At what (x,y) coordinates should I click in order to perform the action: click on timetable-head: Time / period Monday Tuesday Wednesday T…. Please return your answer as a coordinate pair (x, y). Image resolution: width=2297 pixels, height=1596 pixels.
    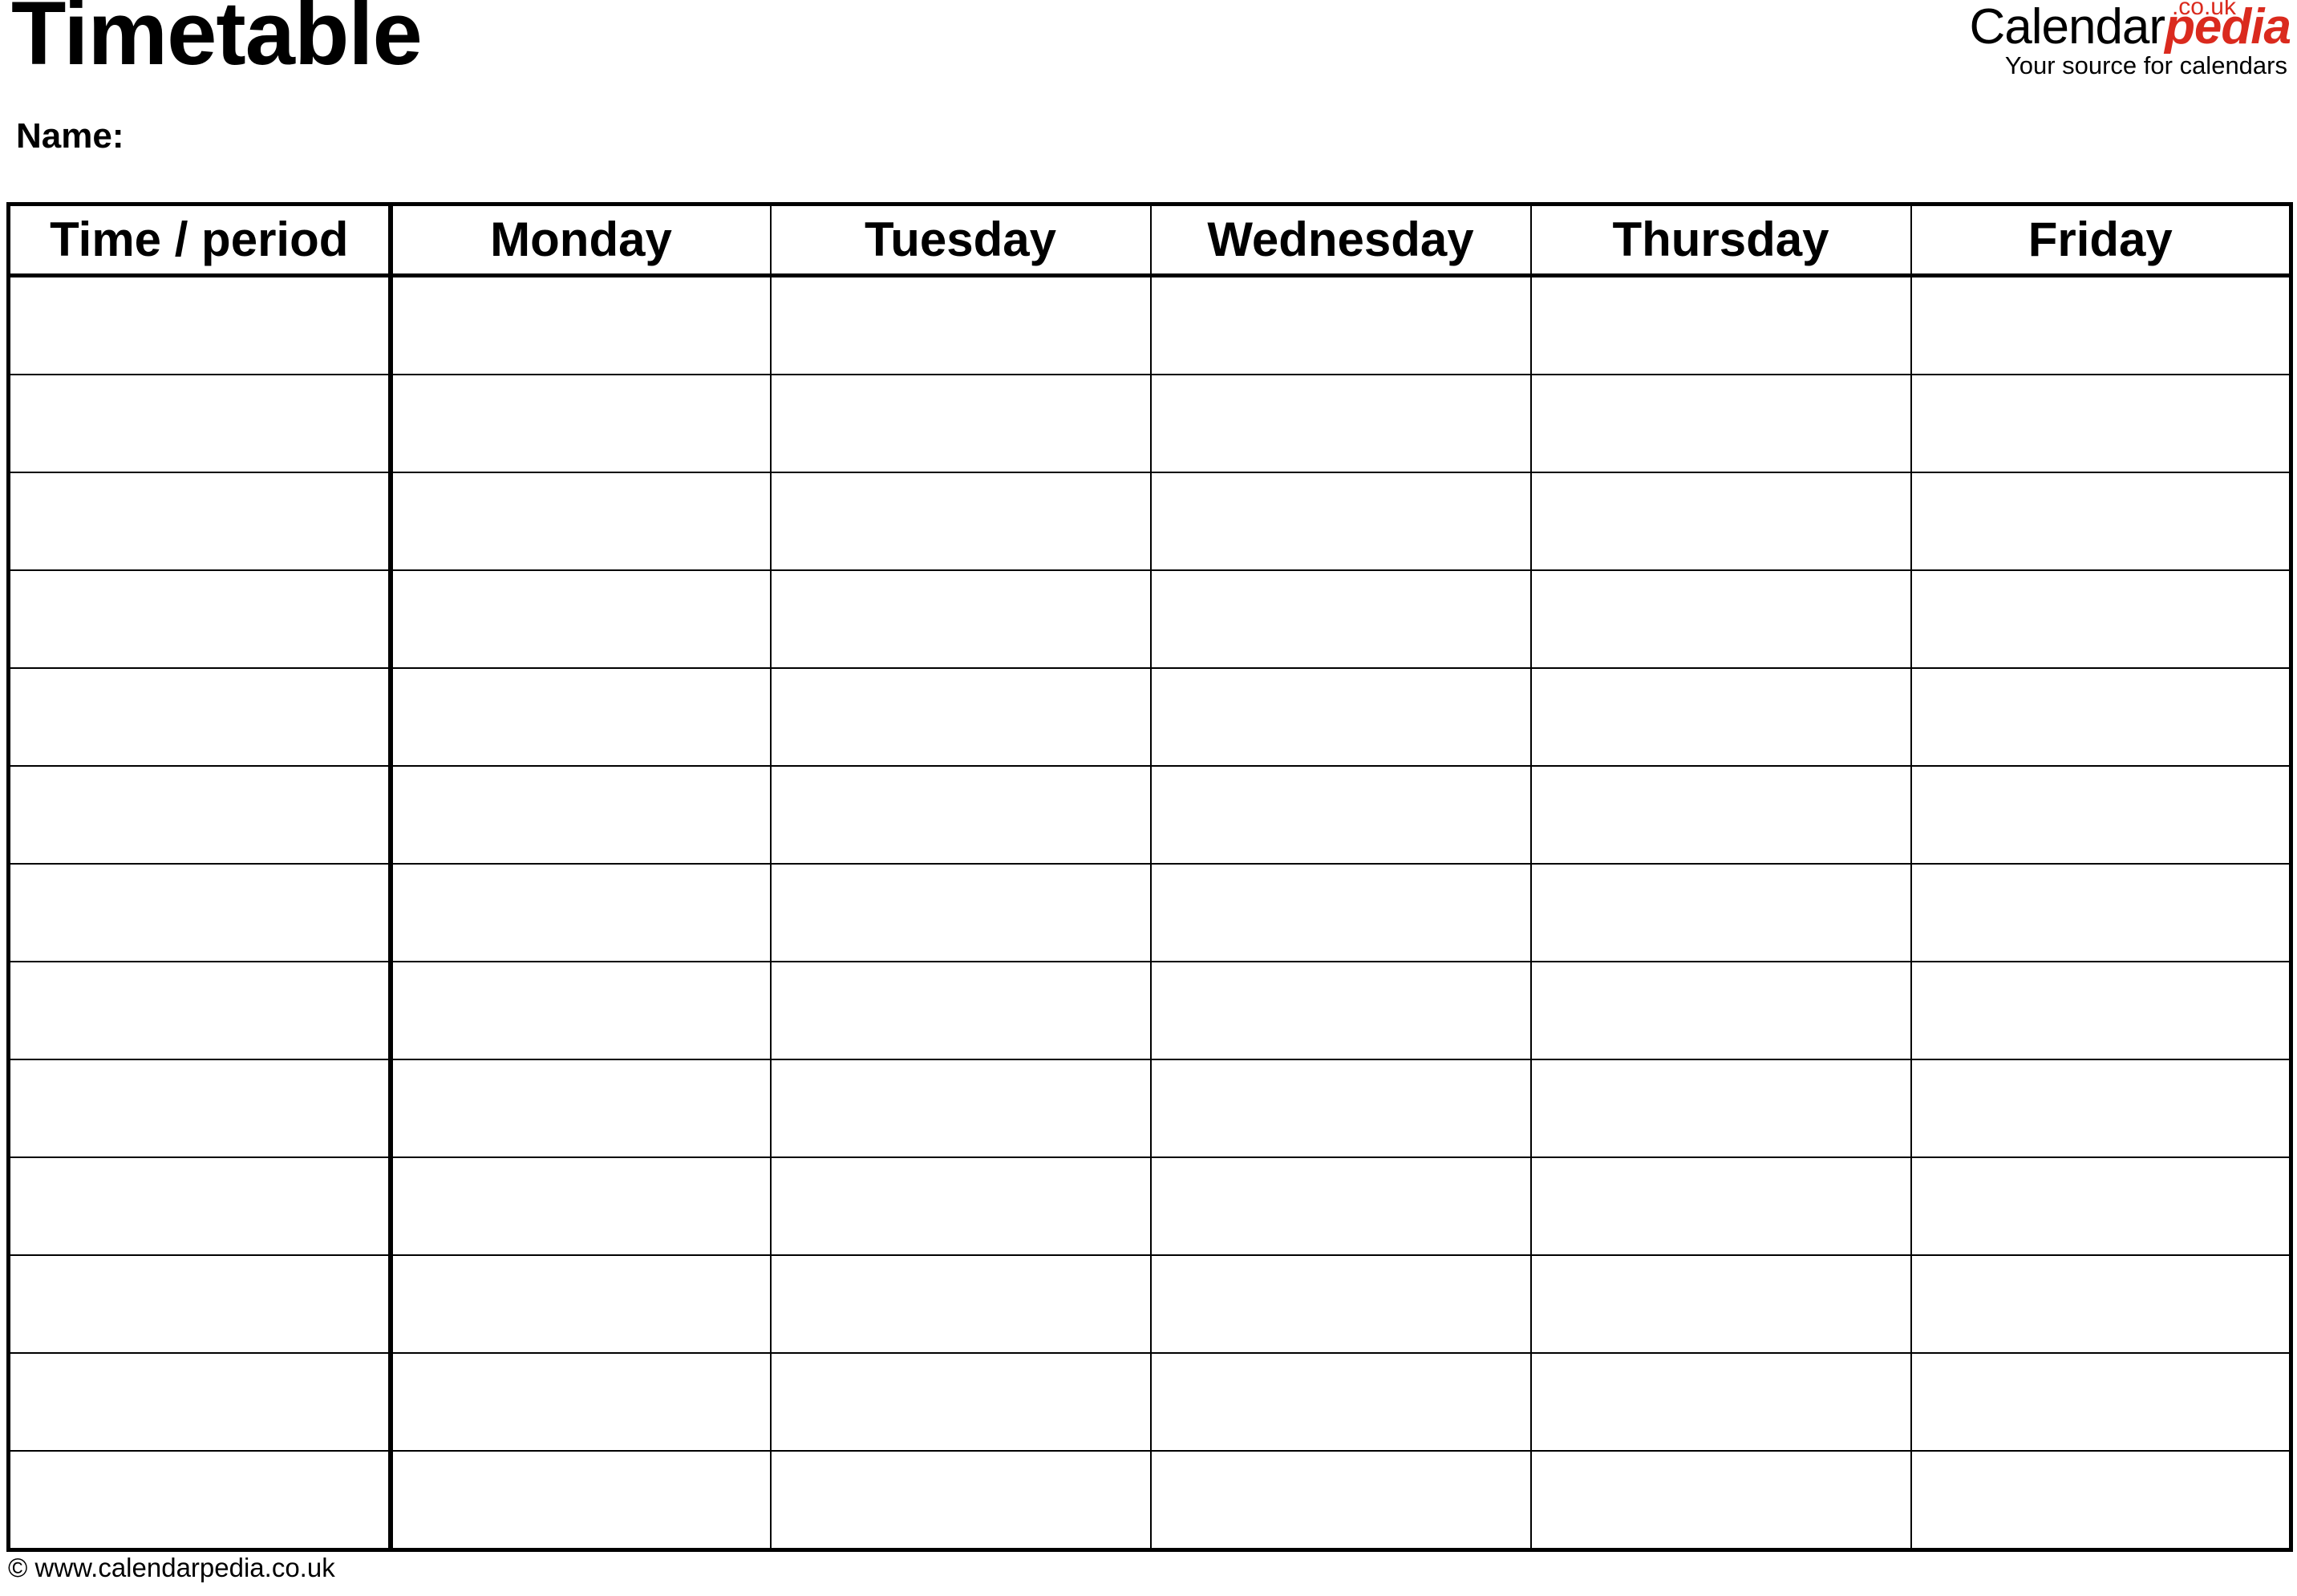
    Looking at the image, I should click on (1149, 240).